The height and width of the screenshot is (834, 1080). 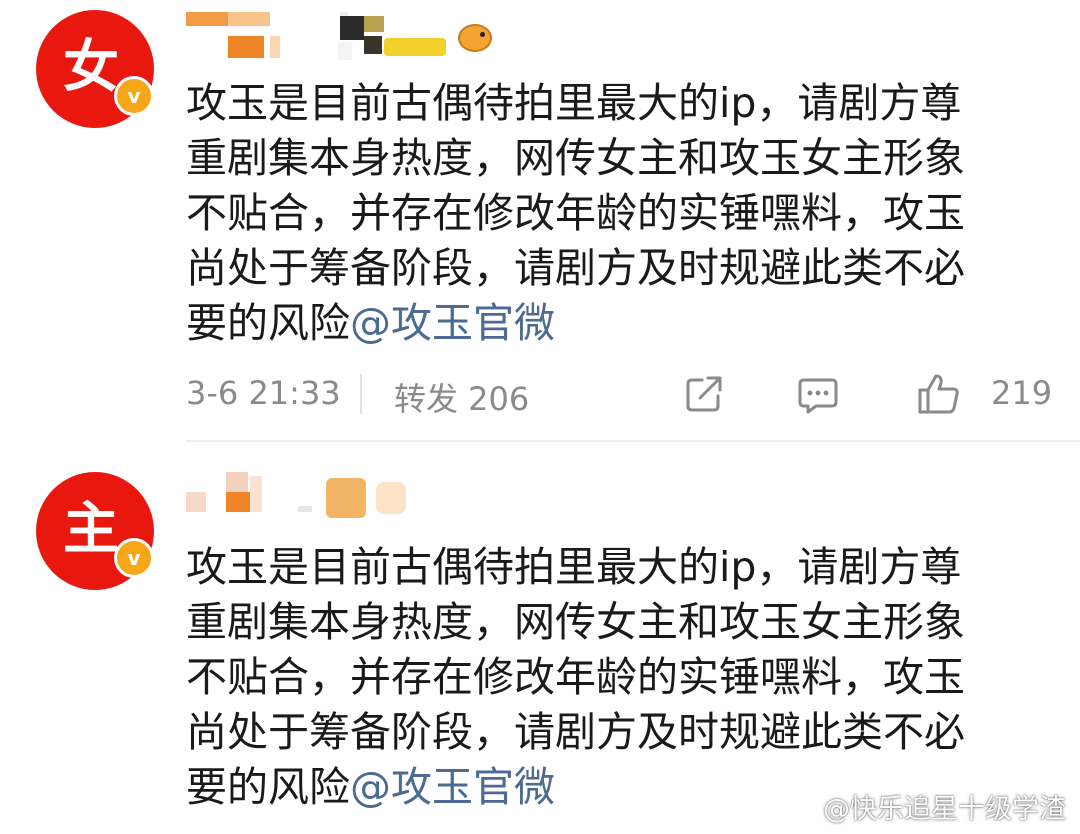 What do you see at coordinates (263, 393) in the screenshot?
I see `post-time: 3-6 21:33` at bounding box center [263, 393].